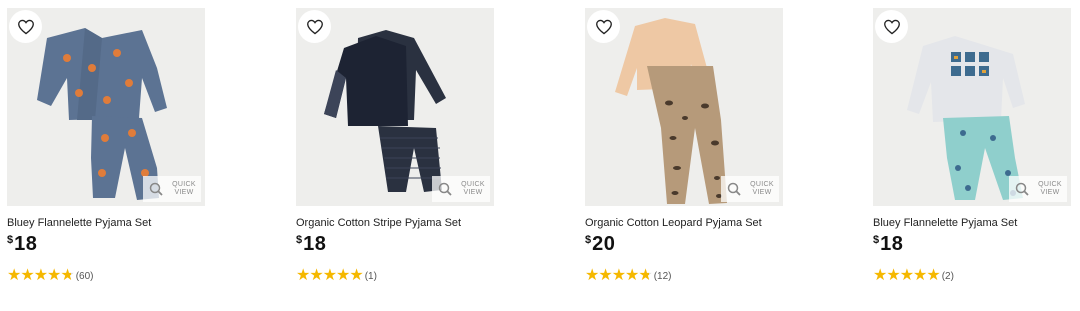 The height and width of the screenshot is (311, 1080). What do you see at coordinates (398, 276) in the screenshot?
I see `product-rating: ★ ★ ★ ★ ★ (1)` at bounding box center [398, 276].